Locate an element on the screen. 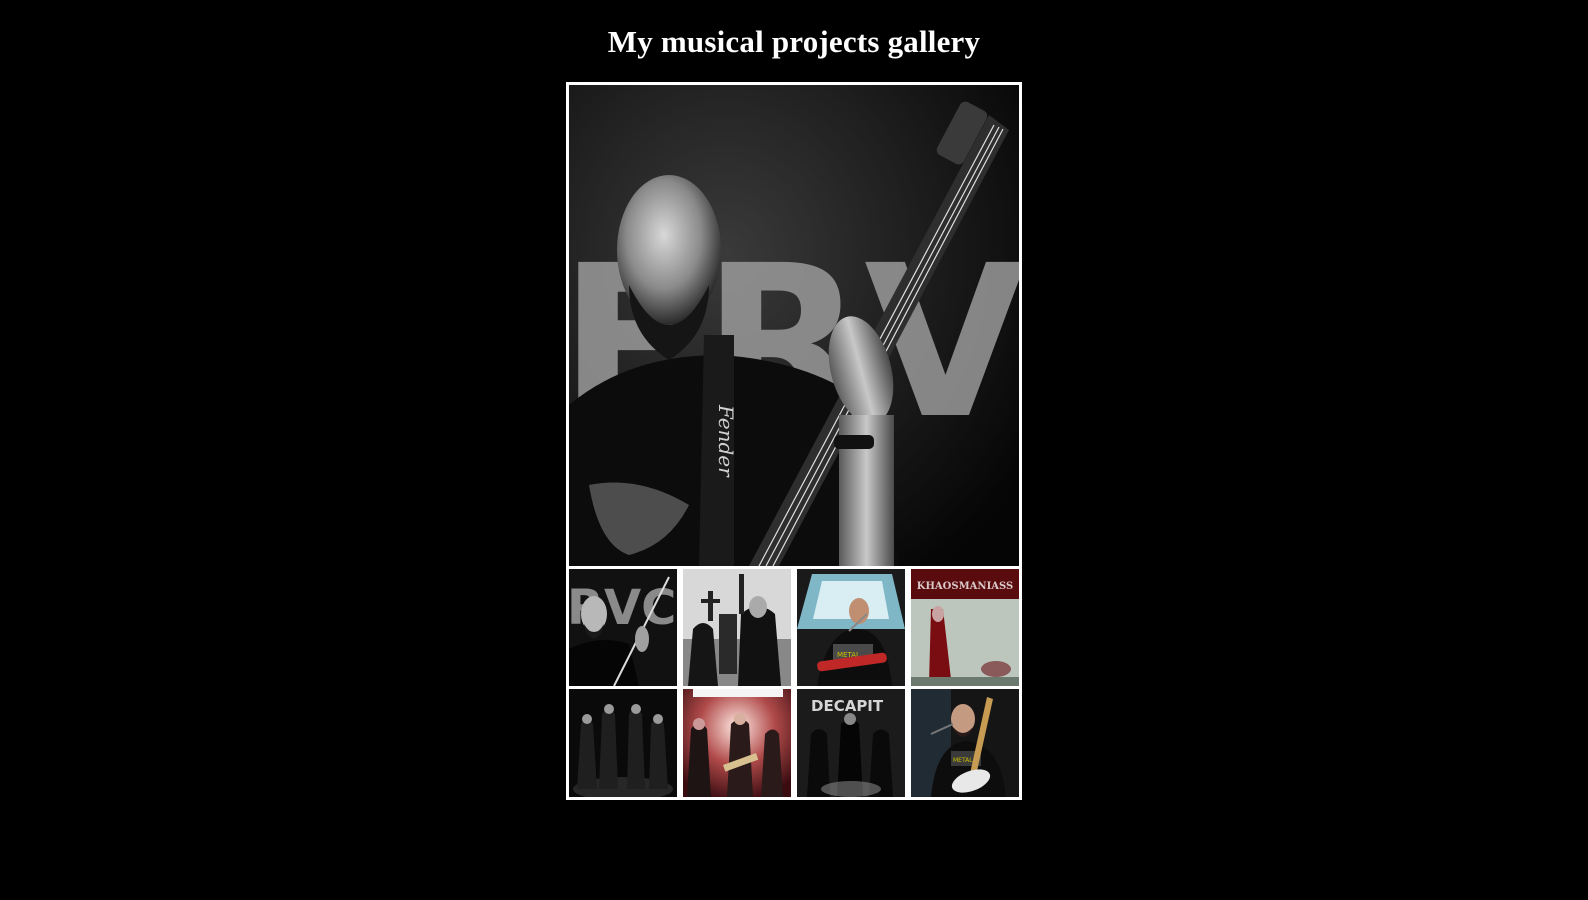 Image resolution: width=1588 pixels, height=900 pixels. thumbnail-4-image: KHAOSMANIASS is located at coordinates (965, 627).